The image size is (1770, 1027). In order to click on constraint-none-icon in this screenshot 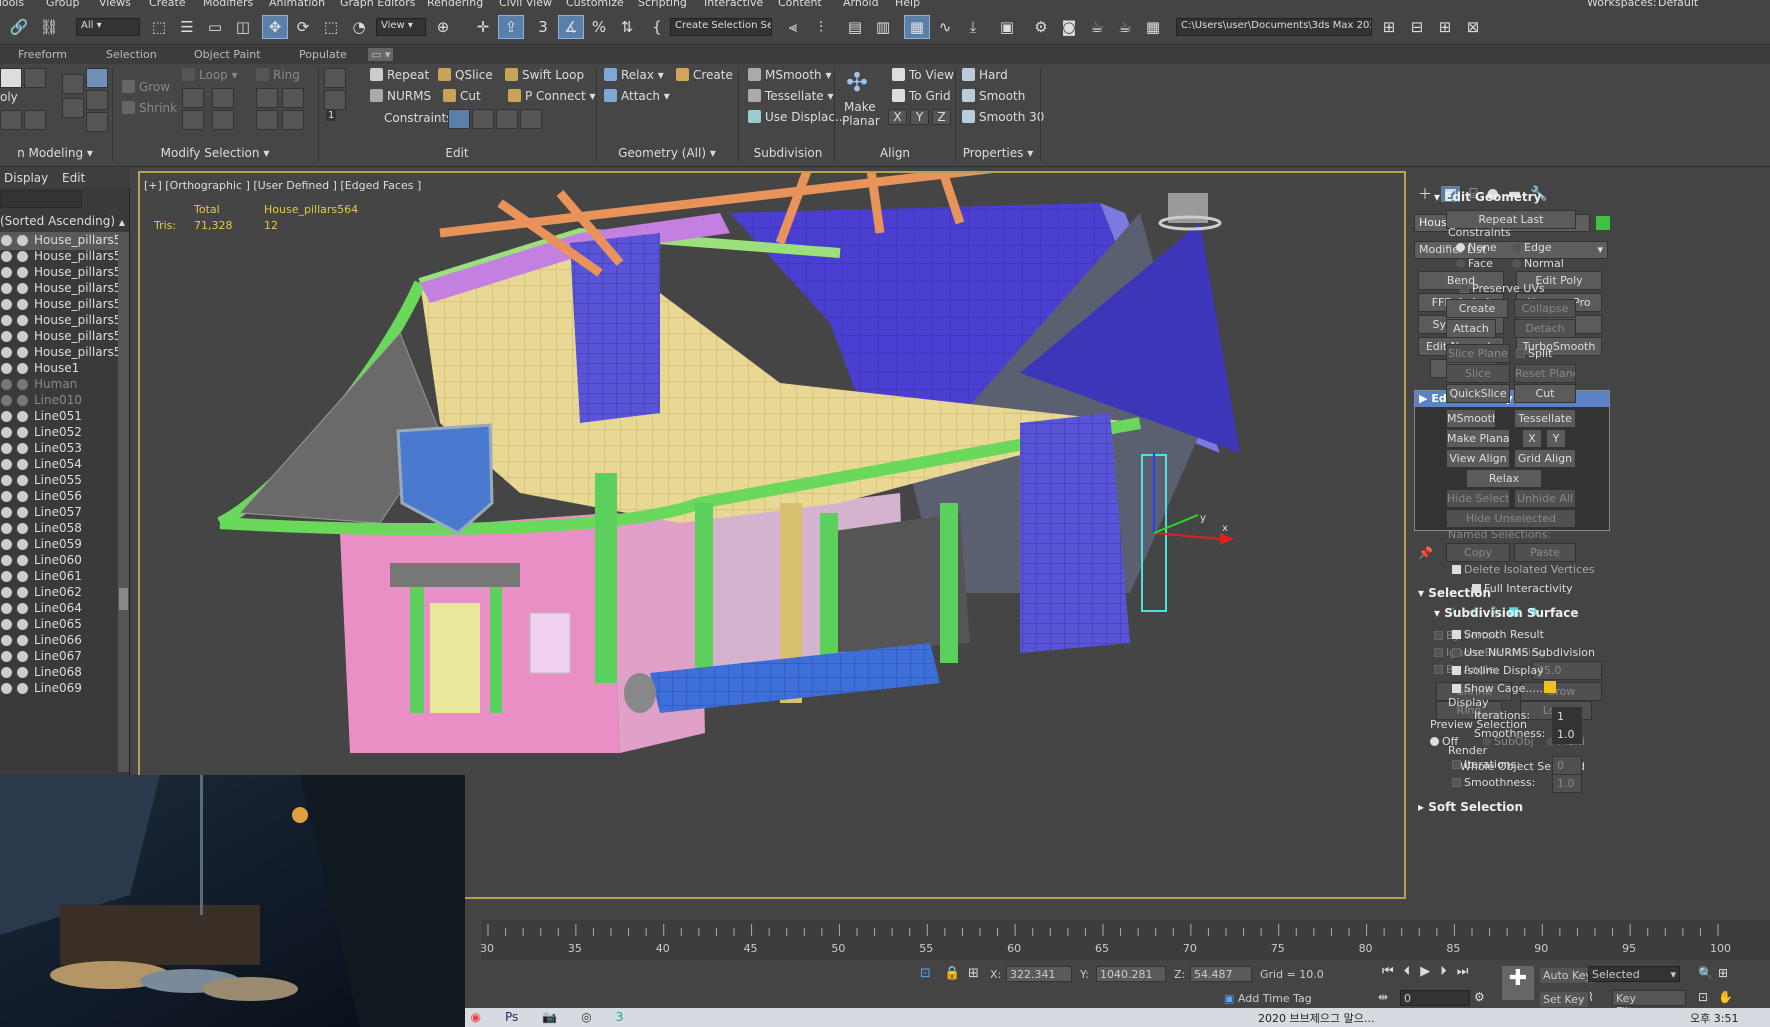, I will do `click(459, 119)`.